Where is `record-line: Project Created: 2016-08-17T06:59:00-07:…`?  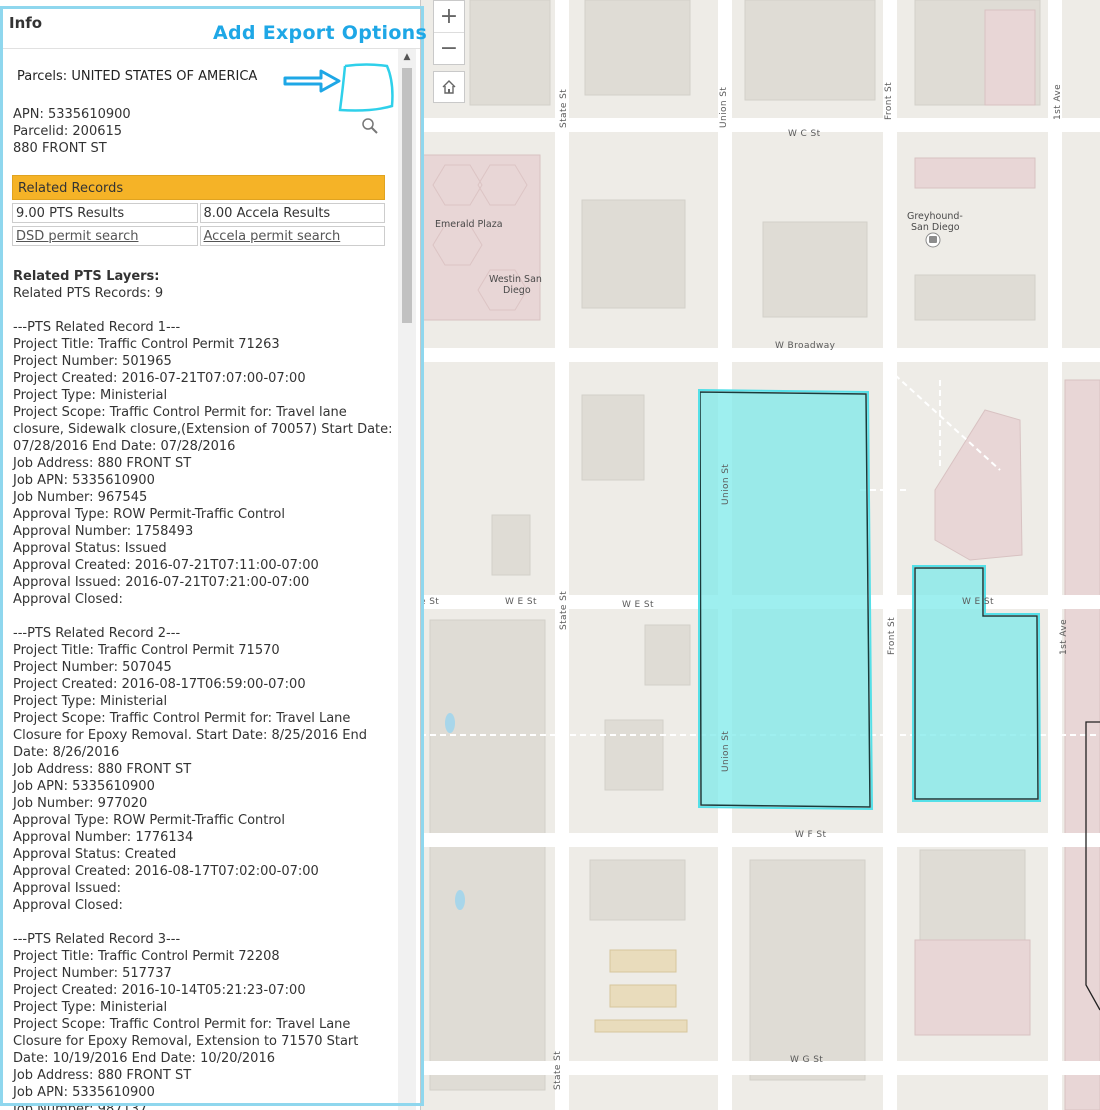 record-line: Project Created: 2016-08-17T06:59:00-07:… is located at coordinates (159, 684).